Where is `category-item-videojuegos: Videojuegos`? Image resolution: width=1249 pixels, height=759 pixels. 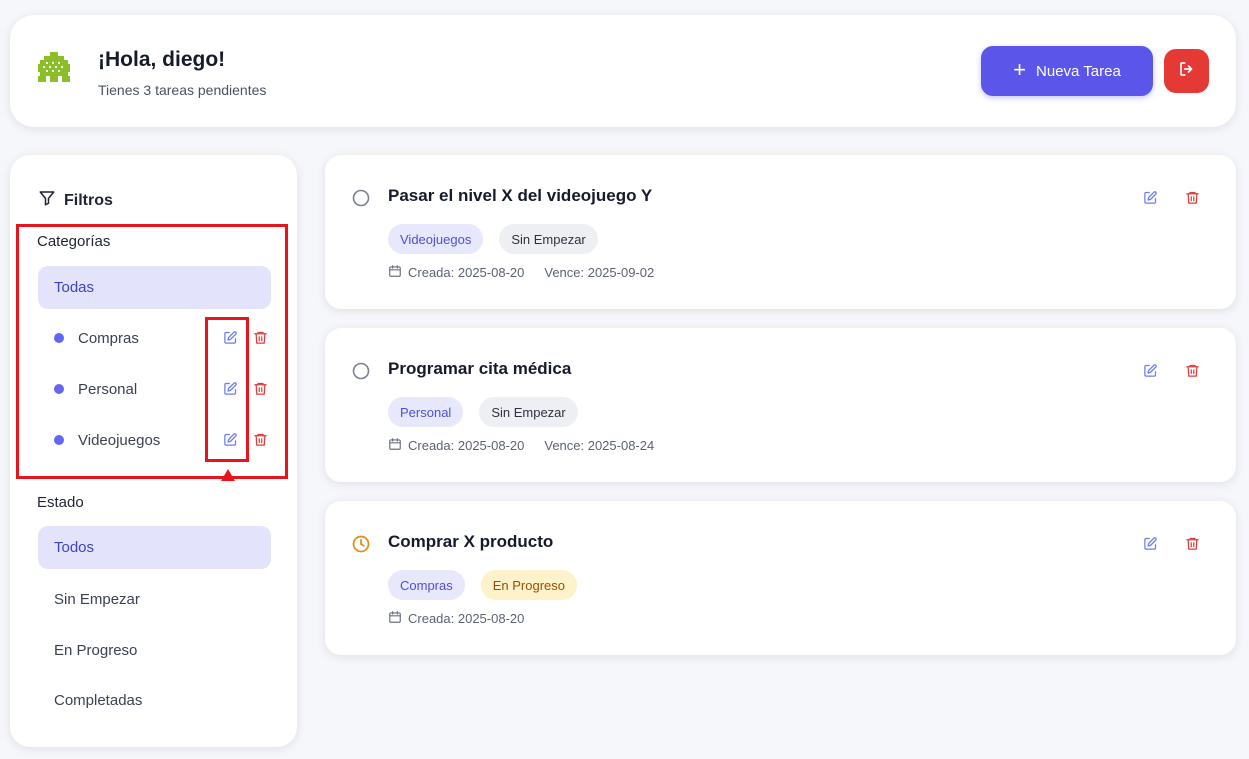
category-item-videojuegos: Videojuegos is located at coordinates (154, 440).